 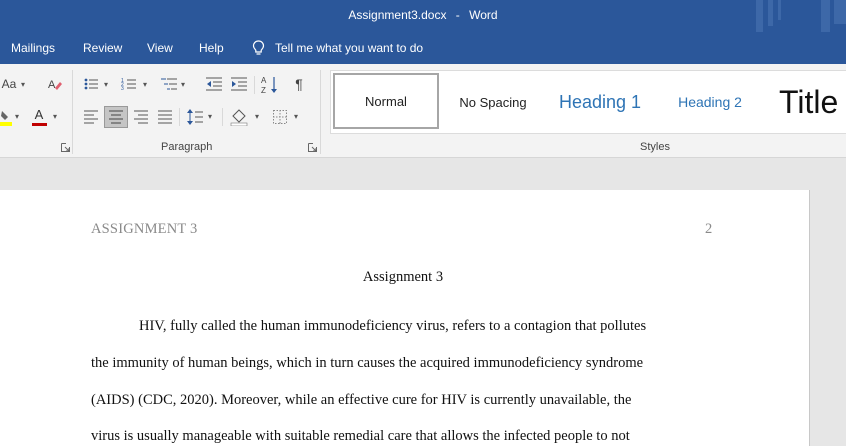 What do you see at coordinates (214, 84) in the screenshot?
I see `decrease-indent-icon` at bounding box center [214, 84].